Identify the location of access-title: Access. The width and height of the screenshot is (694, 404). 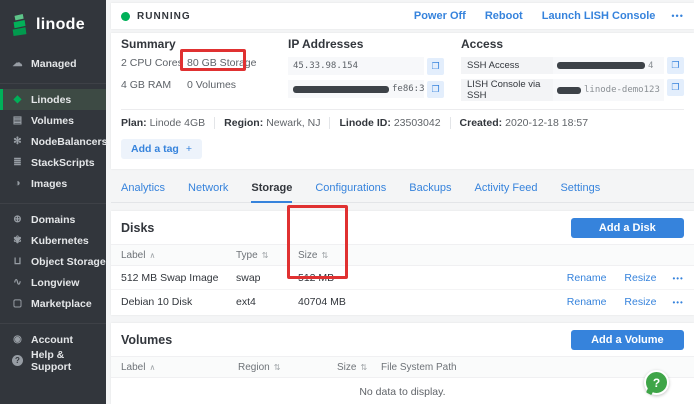
(482, 44).